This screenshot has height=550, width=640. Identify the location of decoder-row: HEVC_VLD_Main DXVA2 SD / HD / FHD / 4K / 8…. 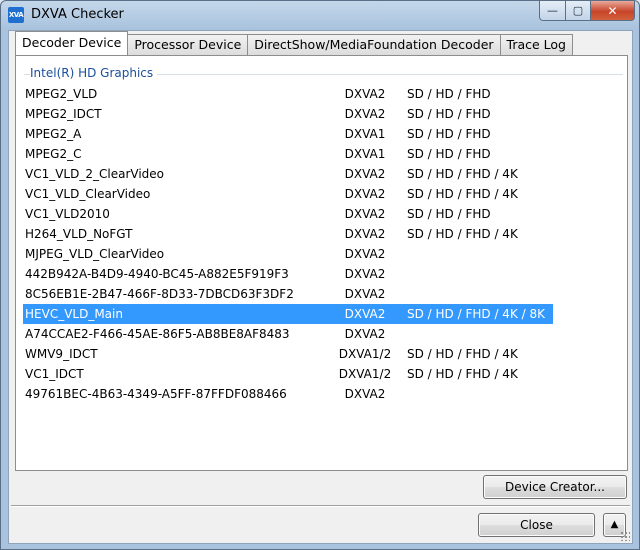
(288, 314).